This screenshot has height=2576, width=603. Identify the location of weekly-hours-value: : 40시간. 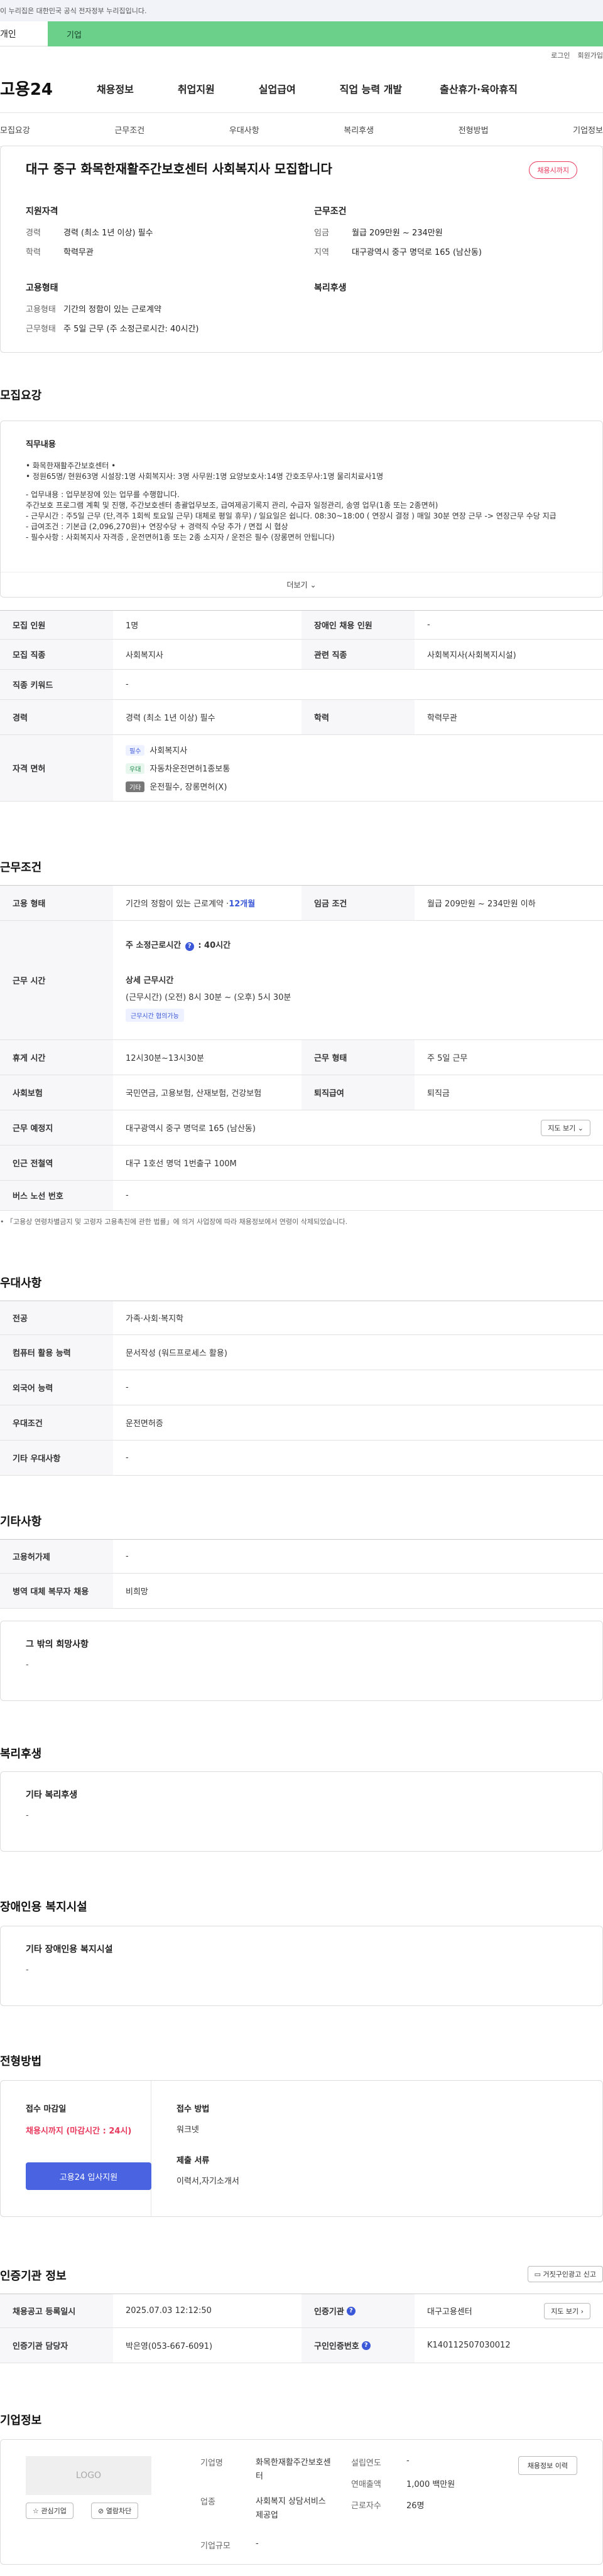
(215, 945).